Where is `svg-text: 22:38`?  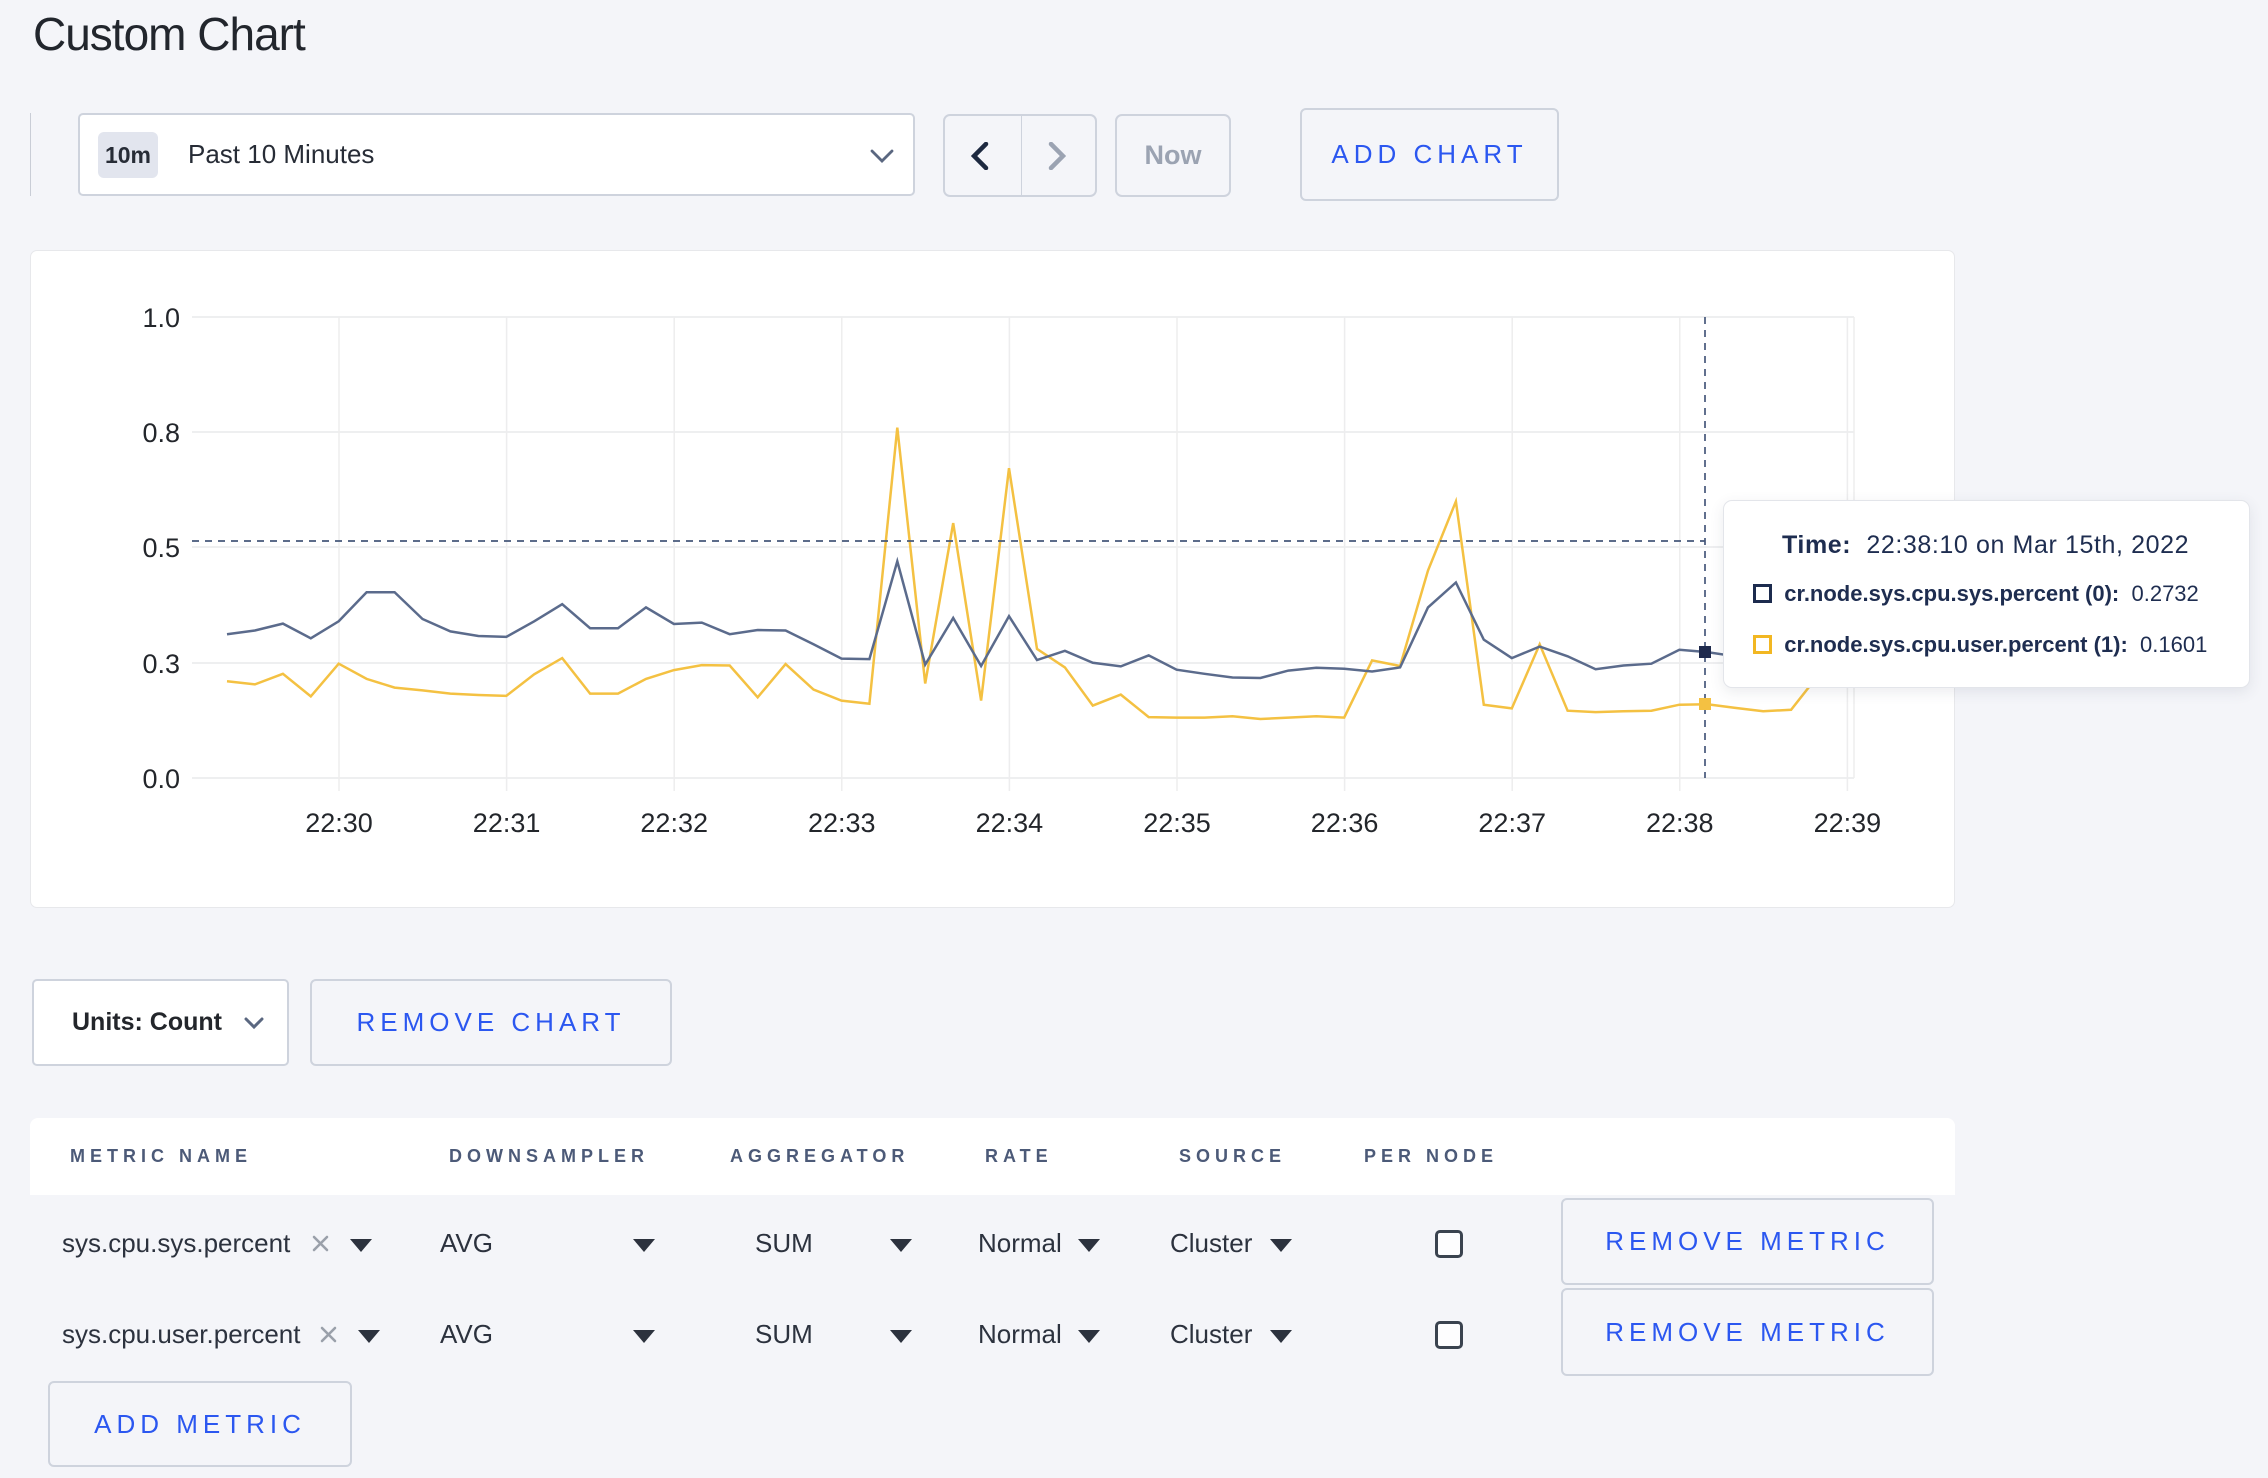
svg-text: 22:38 is located at coordinates (1680, 823).